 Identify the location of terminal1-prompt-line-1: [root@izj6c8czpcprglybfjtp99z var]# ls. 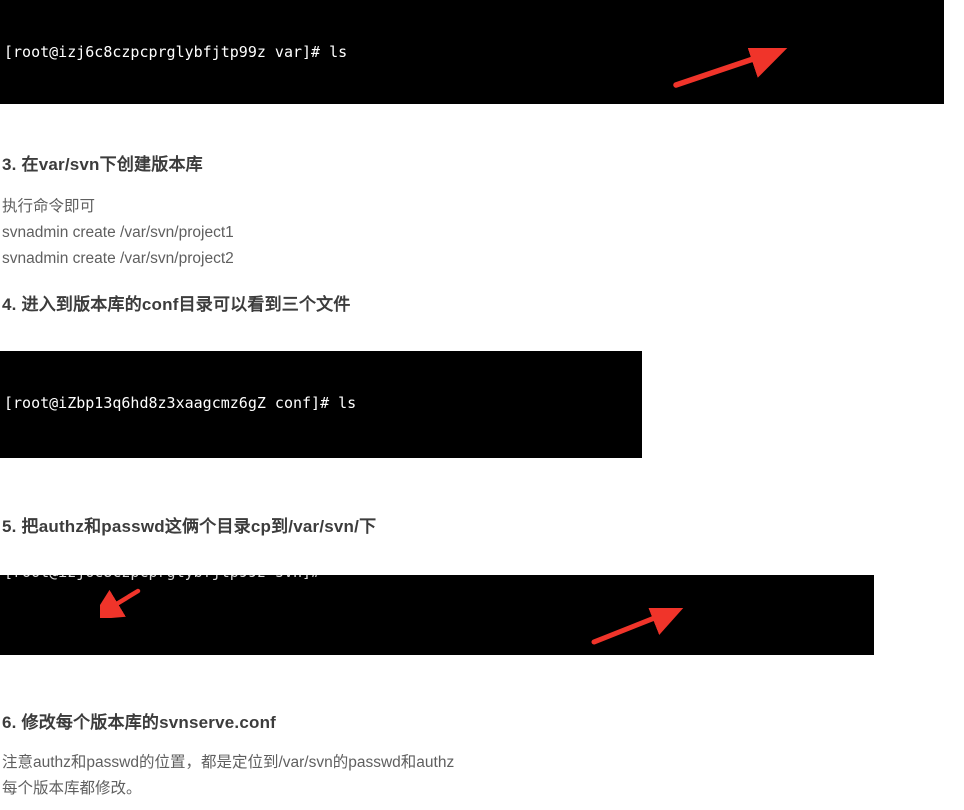
(176, 52).